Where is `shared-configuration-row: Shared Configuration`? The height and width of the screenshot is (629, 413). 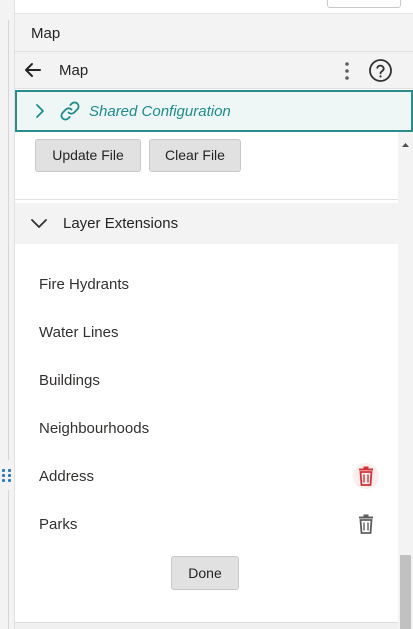
shared-configuration-row: Shared Configuration is located at coordinates (214, 111).